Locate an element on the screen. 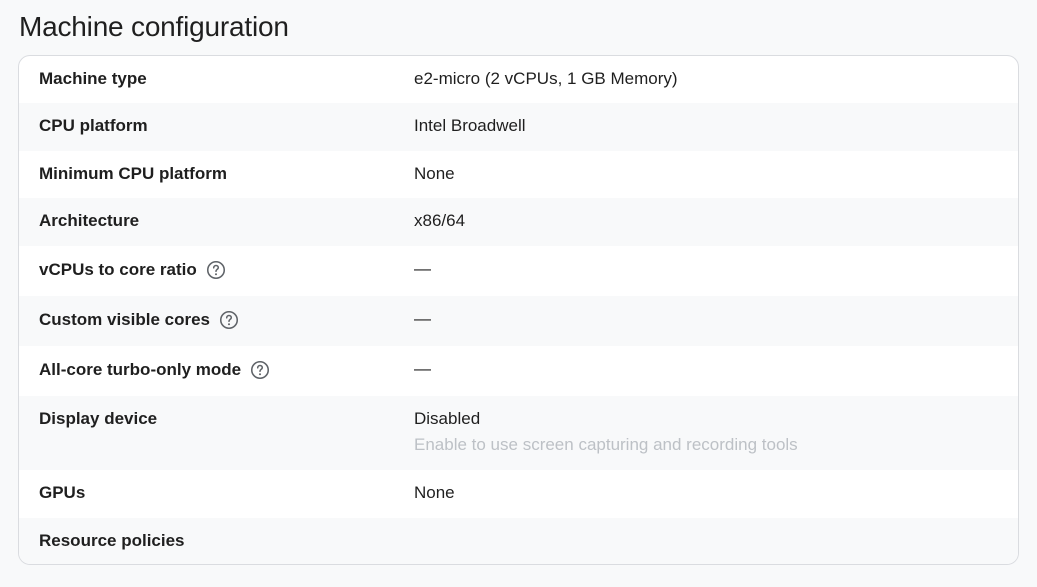 This screenshot has height=587, width=1037. row-label: Resource policies is located at coordinates (112, 540).